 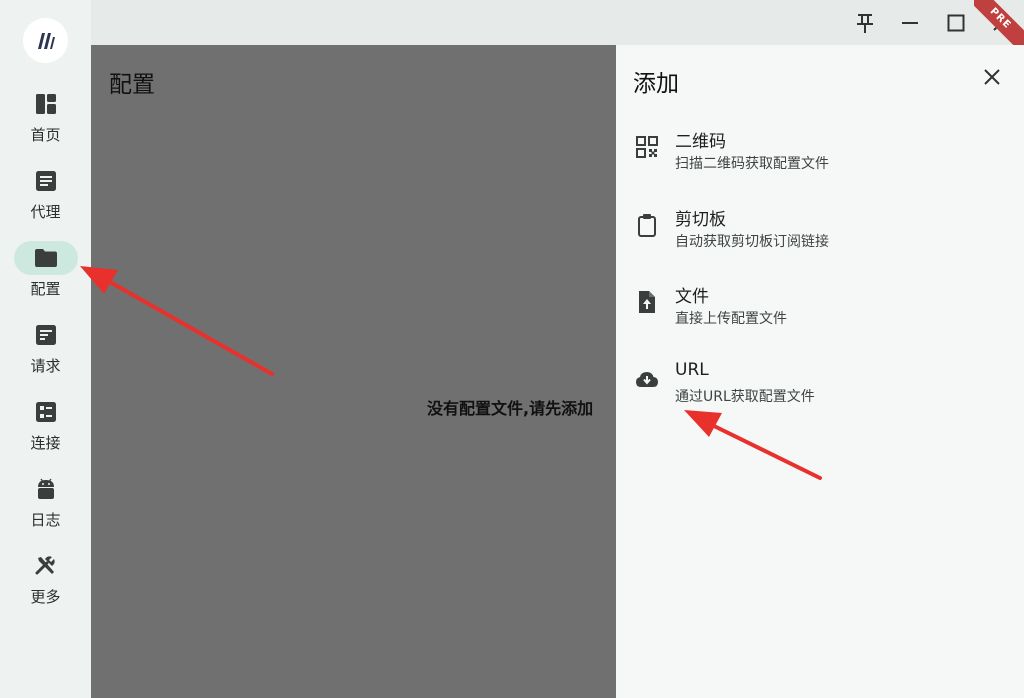 I want to click on sidebar-item-profiles: 配置, so click(x=45, y=276).